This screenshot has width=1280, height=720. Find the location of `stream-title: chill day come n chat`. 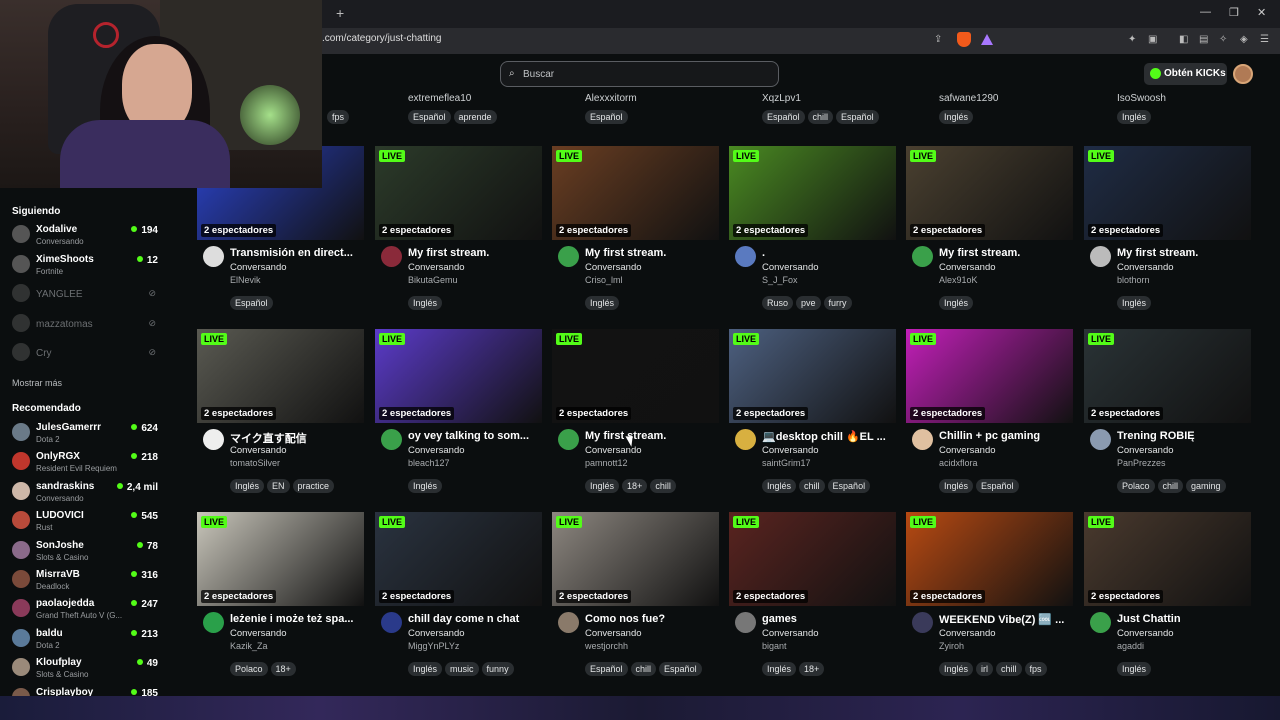

stream-title: chill day come n chat is located at coordinates (474, 619).